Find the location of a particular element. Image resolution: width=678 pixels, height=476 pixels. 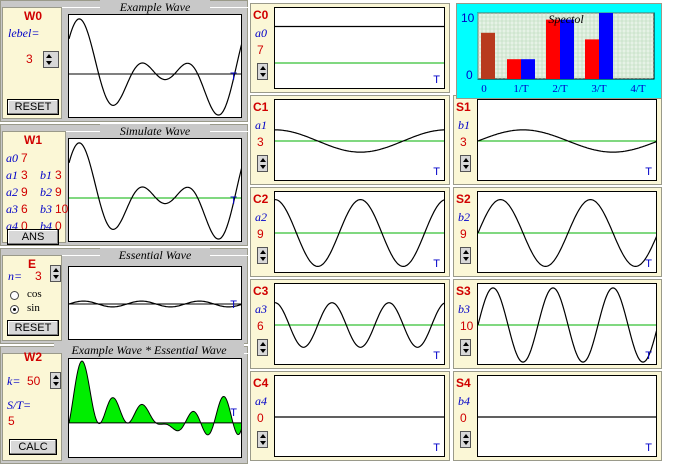

component-coef-c1: a1 is located at coordinates (261, 125).